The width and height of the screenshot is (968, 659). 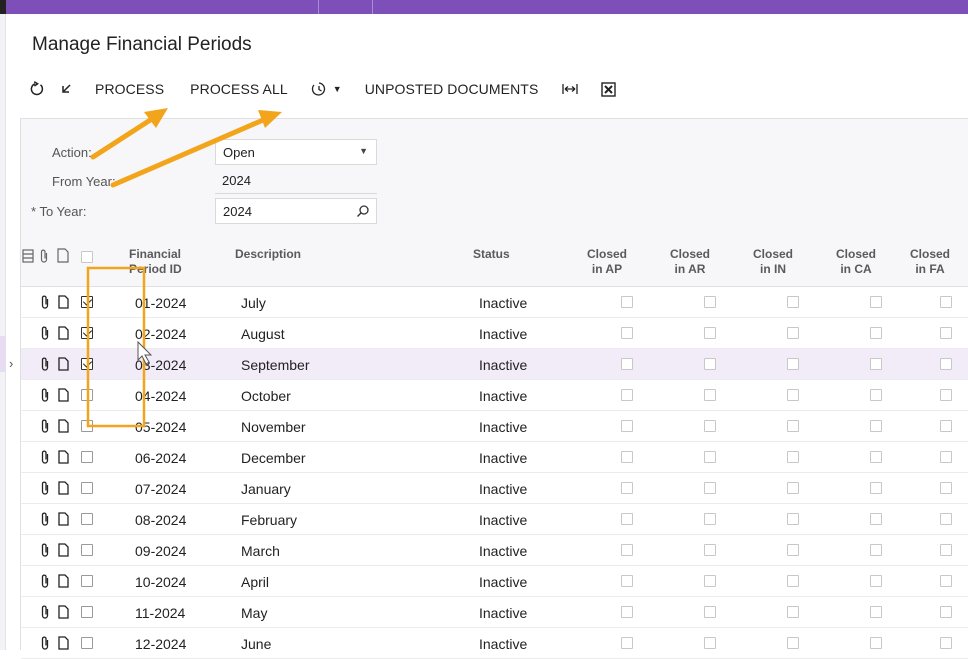 I want to click on description-cell: October, so click(x=266, y=396).